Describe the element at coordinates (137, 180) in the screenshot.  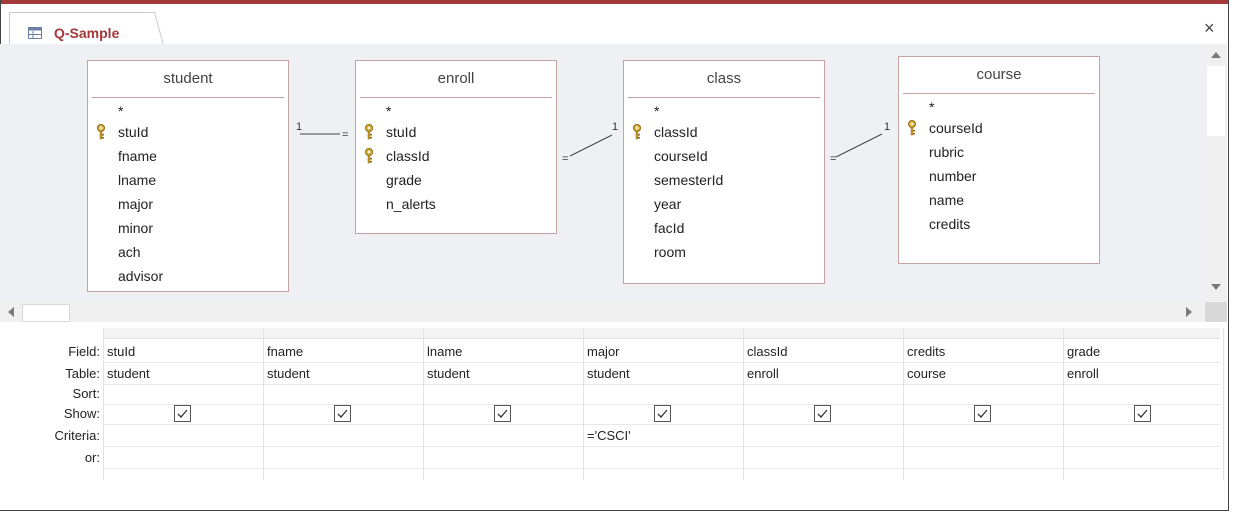
I see `field-label: lname` at that location.